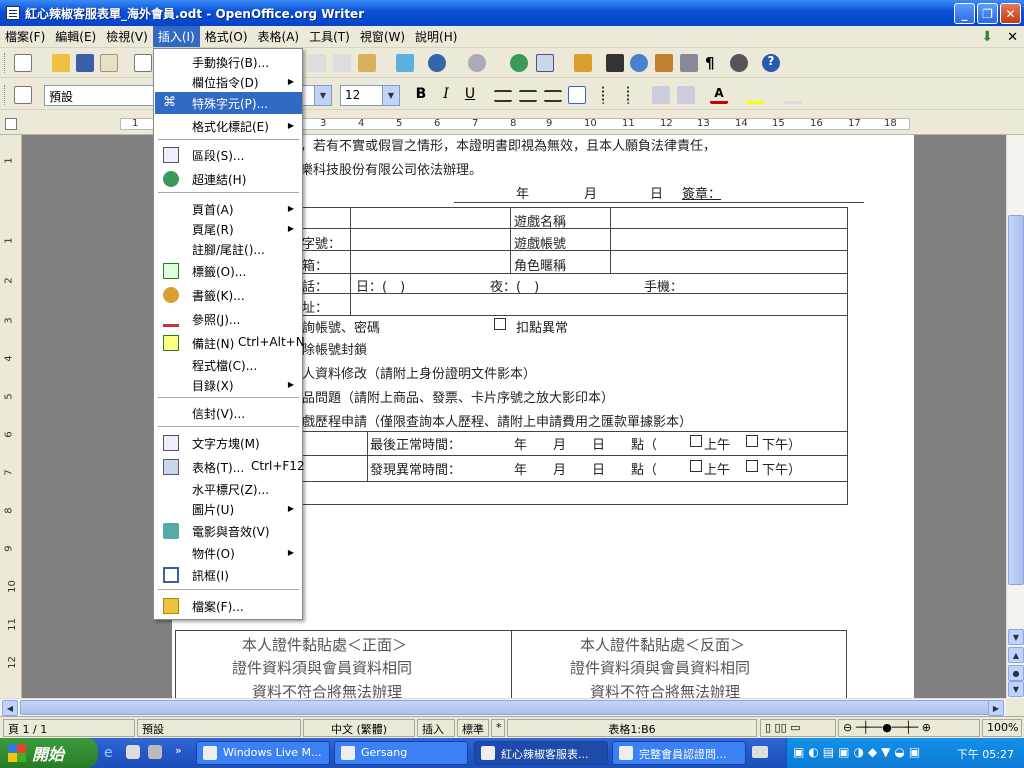 Image resolution: width=1024 pixels, height=768 pixels. What do you see at coordinates (219, 728) in the screenshot?
I see `page-style: 預設` at bounding box center [219, 728].